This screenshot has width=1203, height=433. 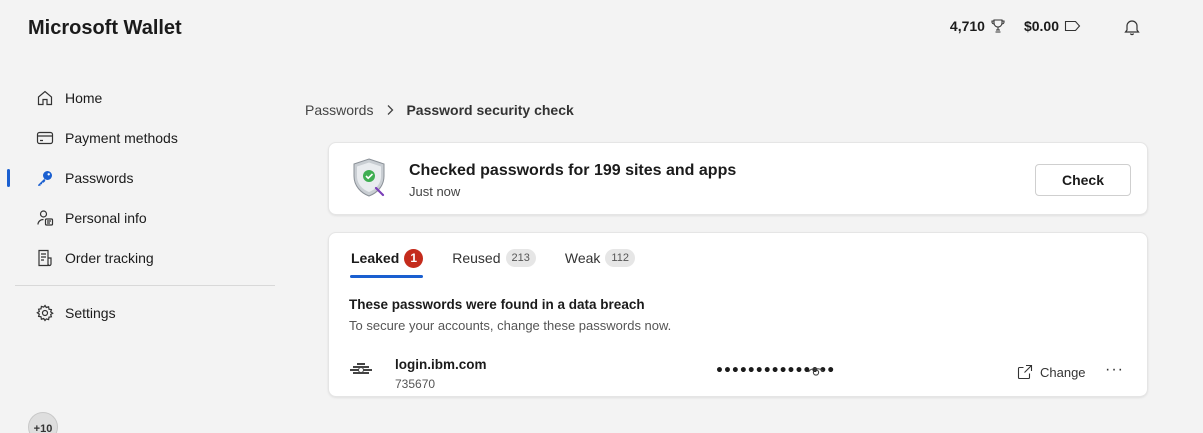 What do you see at coordinates (361, 371) in the screenshot?
I see `site-favicon-icon` at bounding box center [361, 371].